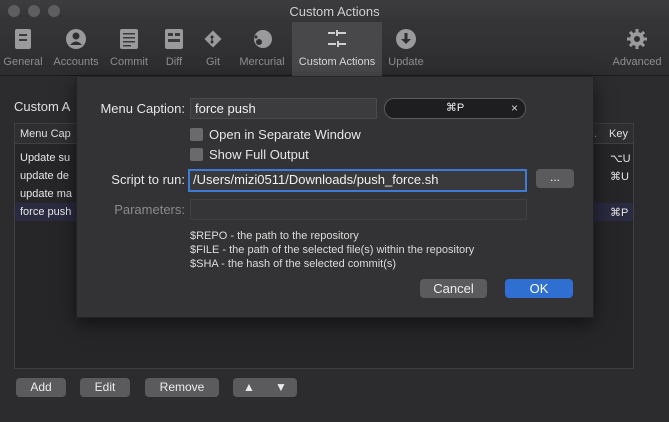 Image resolution: width=669 pixels, height=422 pixels. What do you see at coordinates (539, 288) in the screenshot?
I see `ok-button: OK` at bounding box center [539, 288].